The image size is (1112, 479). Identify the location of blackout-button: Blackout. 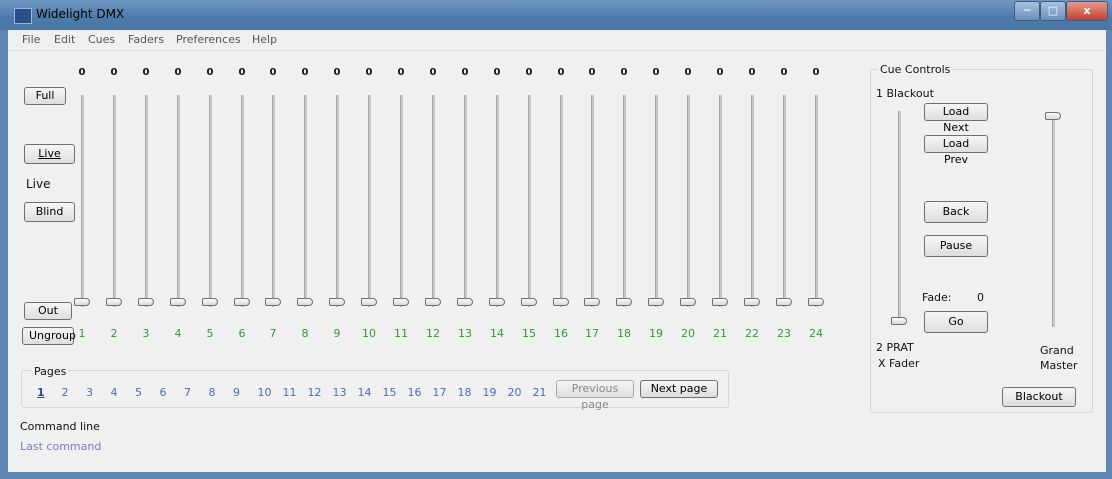
(1039, 397).